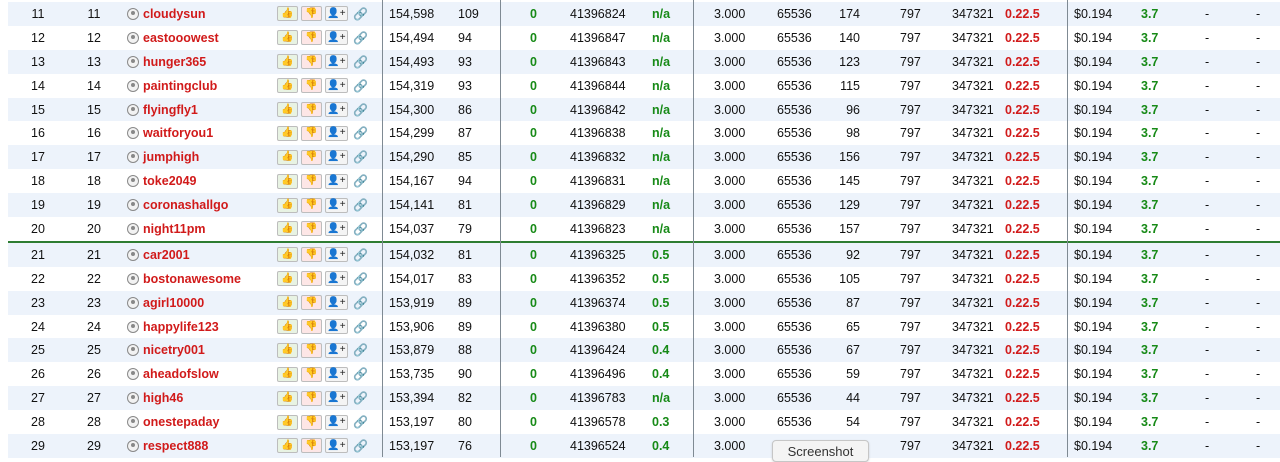 This screenshot has width=1280, height=462. I want to click on username-link: paintingclub, so click(180, 86).